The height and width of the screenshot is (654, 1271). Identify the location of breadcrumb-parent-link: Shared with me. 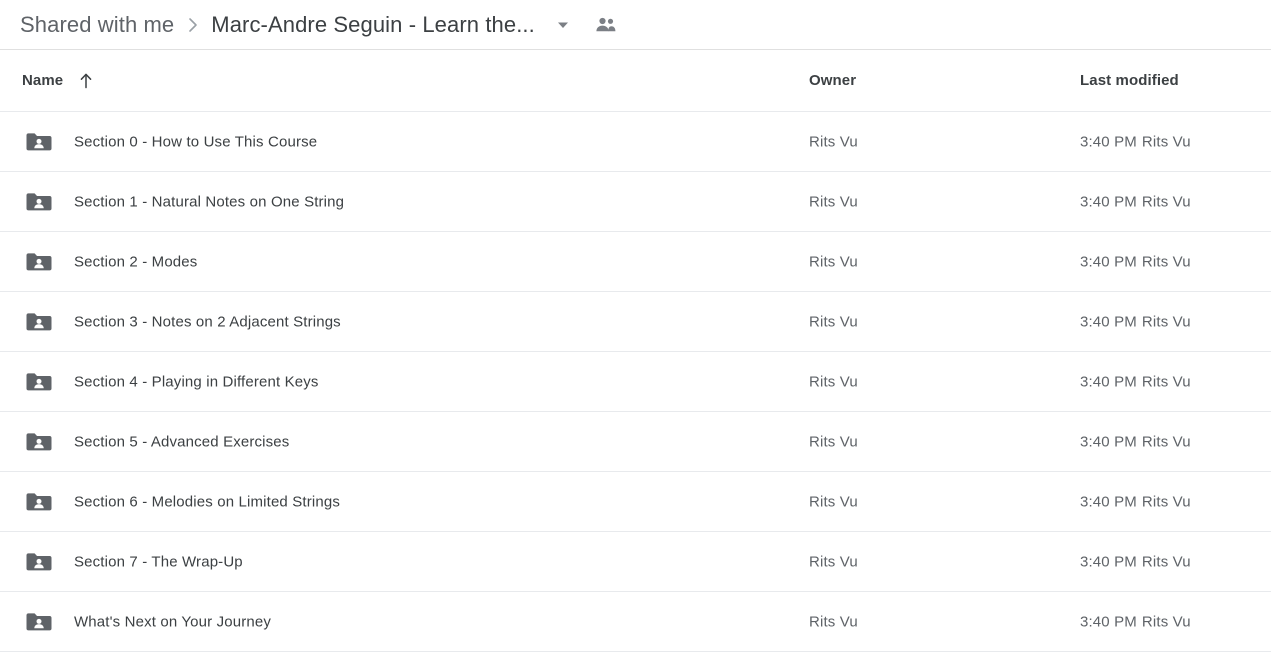
(97, 25).